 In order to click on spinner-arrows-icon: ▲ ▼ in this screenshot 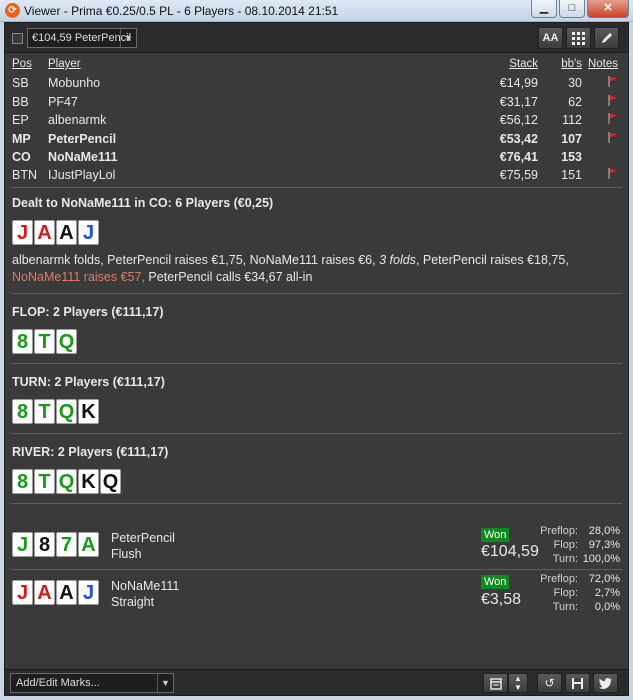, I will do `click(518, 683)`.